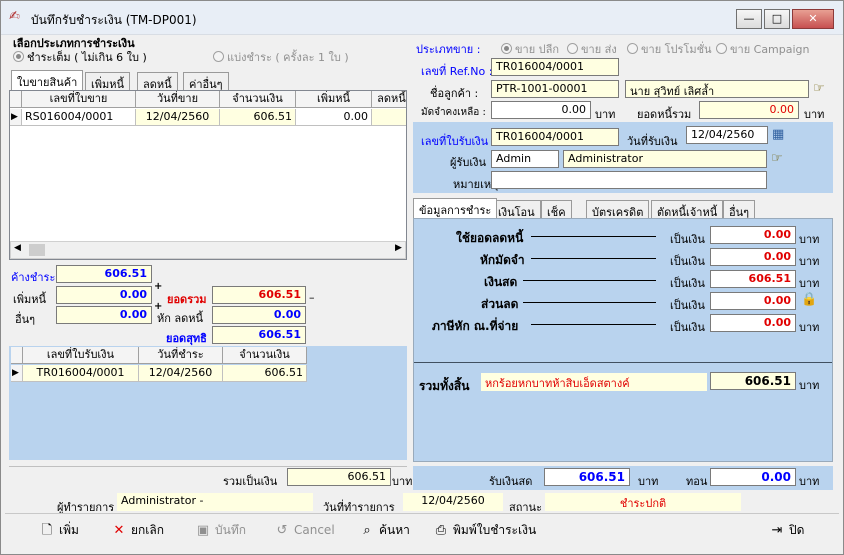  Describe the element at coordinates (288, 57) in the screenshot. I see `pay-split-label: แบ่งชำระ ( ครั้งละ 1 ใบ )` at that location.